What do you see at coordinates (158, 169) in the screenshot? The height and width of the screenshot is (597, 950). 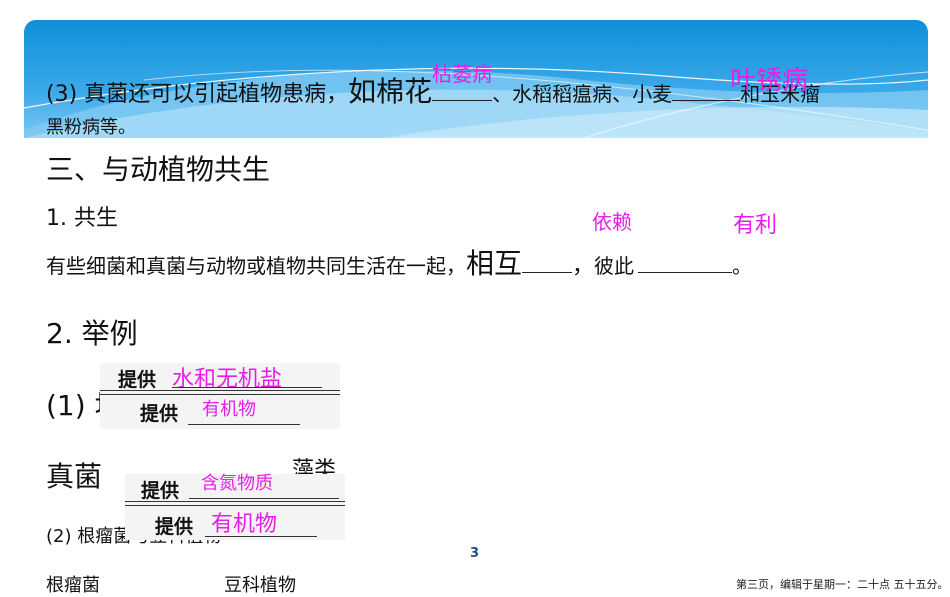 I see `section-title: 三、与动植物共生` at bounding box center [158, 169].